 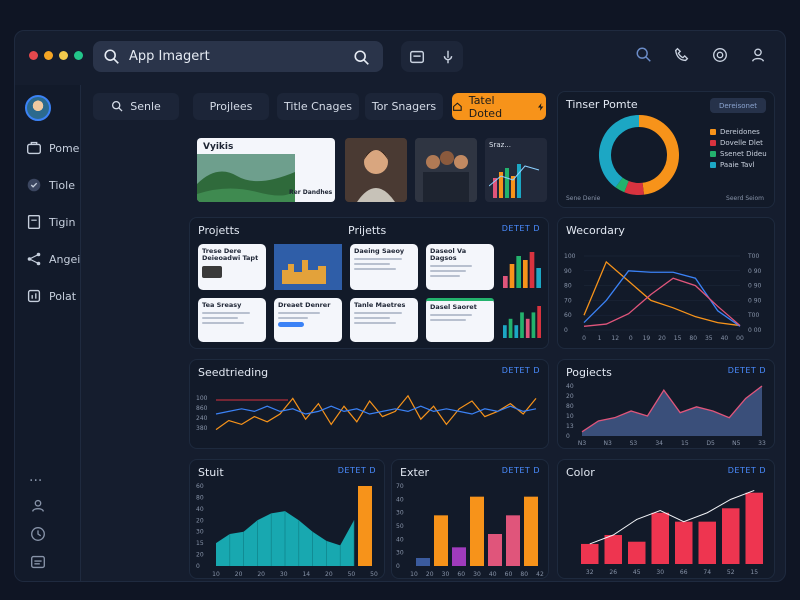 What do you see at coordinates (738, 105) in the screenshot?
I see `donut-button: Dereisonet` at bounding box center [738, 105].